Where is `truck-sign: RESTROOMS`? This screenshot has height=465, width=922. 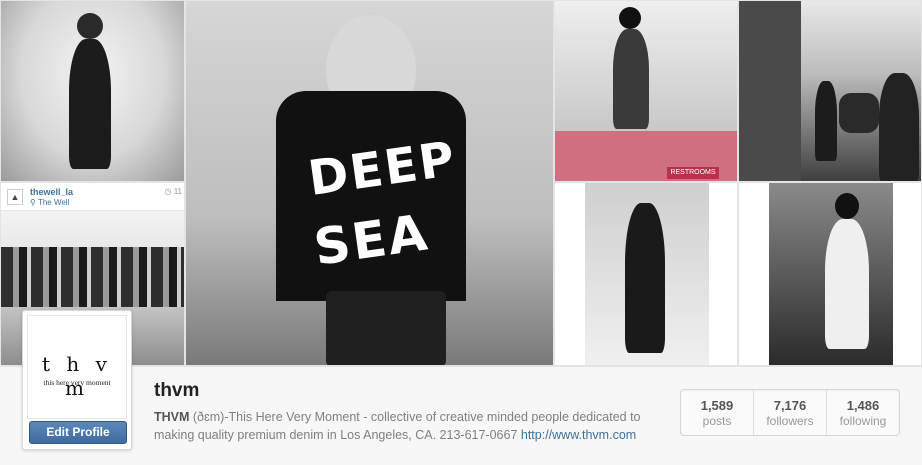
truck-sign: RESTROOMS is located at coordinates (693, 173).